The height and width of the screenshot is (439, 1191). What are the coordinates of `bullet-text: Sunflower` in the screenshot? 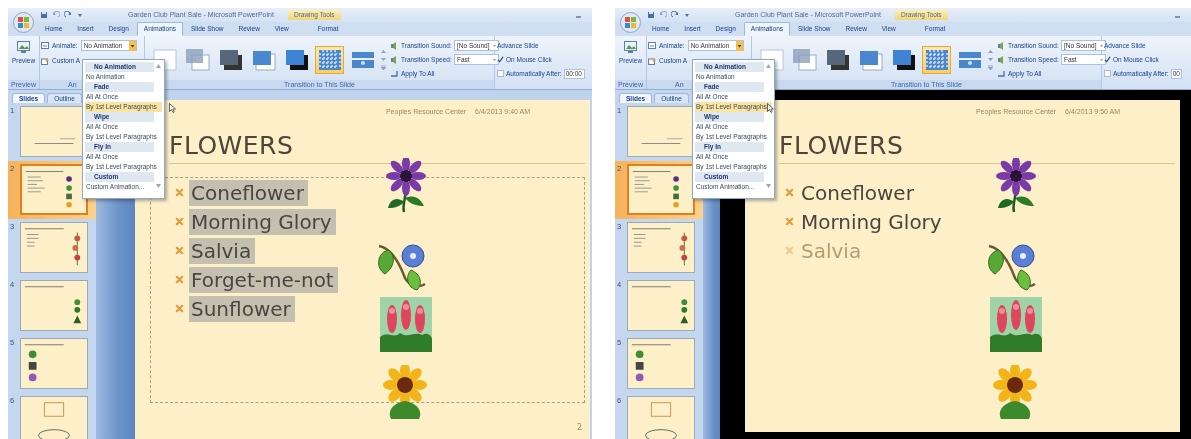 It's located at (242, 308).